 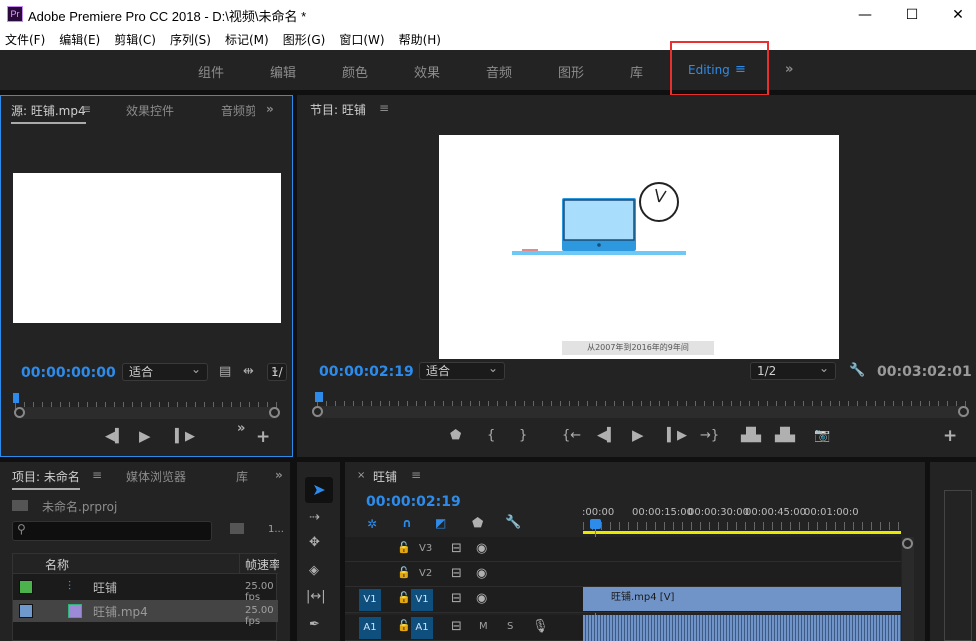 I want to click on audio-clip, so click(x=742, y=628).